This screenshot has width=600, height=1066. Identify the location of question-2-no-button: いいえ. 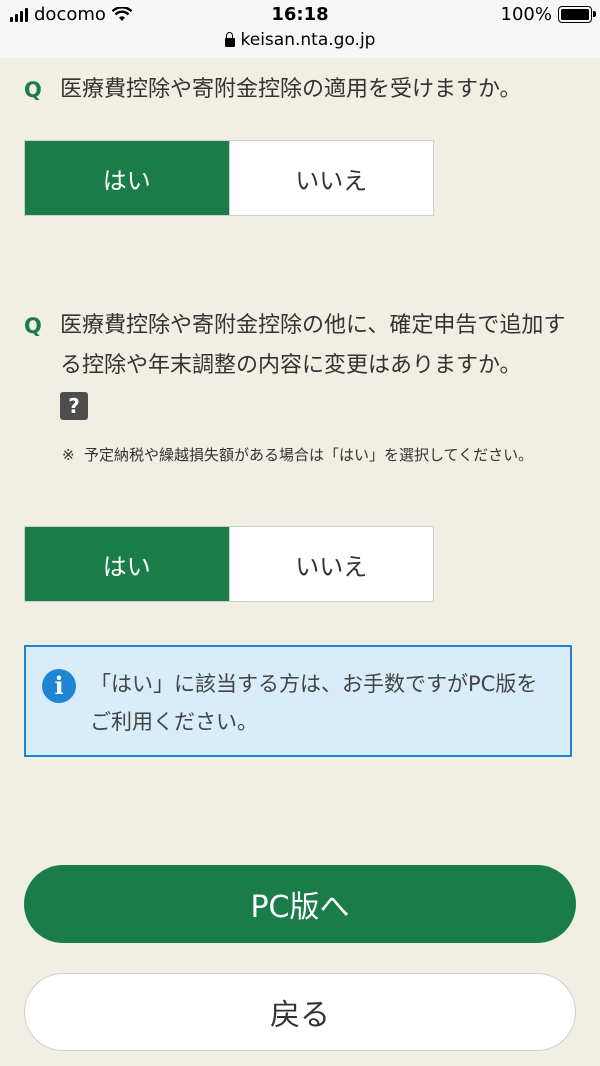
(330, 564).